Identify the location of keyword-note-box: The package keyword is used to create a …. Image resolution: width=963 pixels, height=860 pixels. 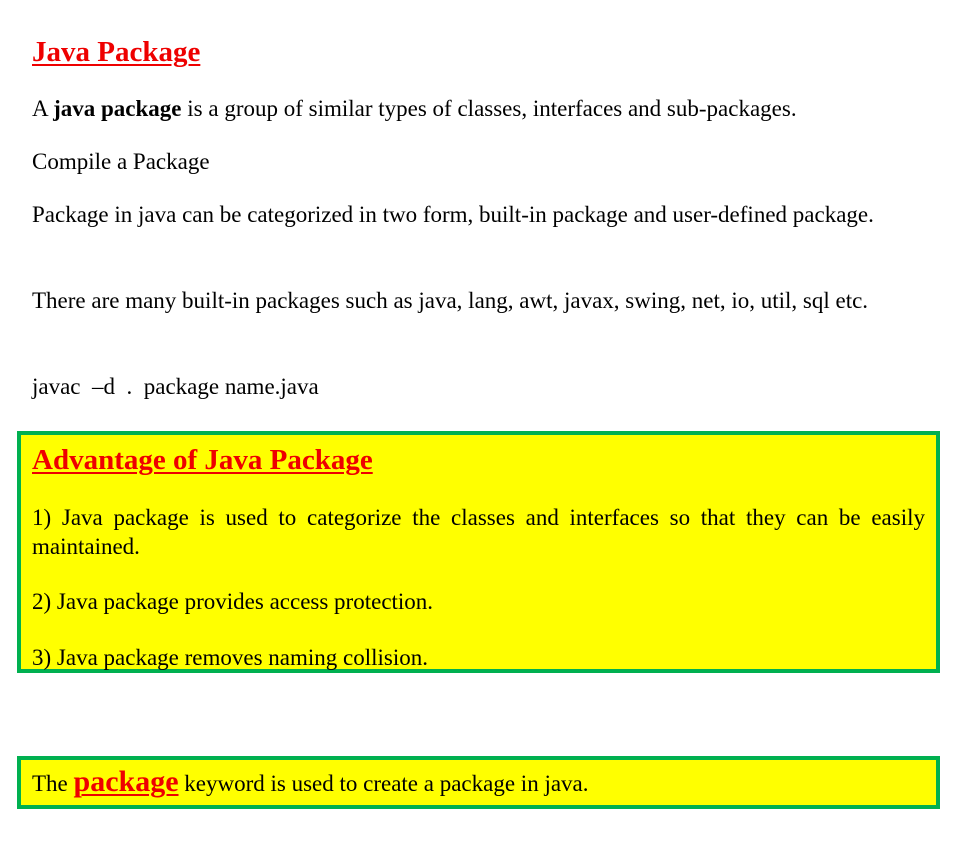
(478, 782).